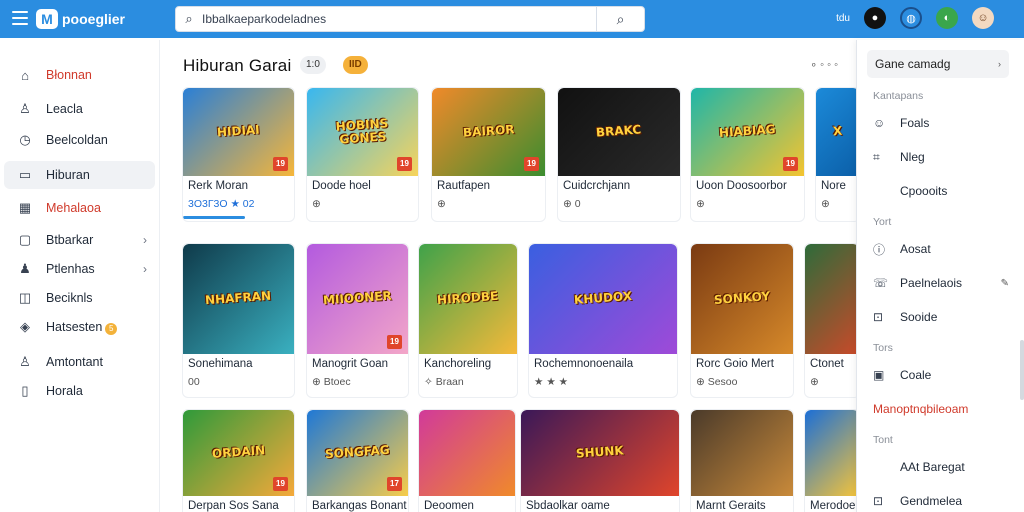  I want to click on game-title: Kanchoreling, so click(458, 364).